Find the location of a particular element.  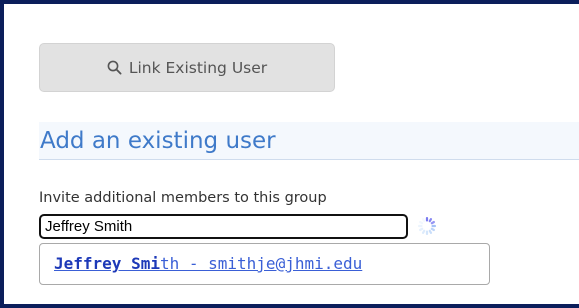

suggestion-rest-text: th - smithje@jhmi.edu is located at coordinates (261, 263).